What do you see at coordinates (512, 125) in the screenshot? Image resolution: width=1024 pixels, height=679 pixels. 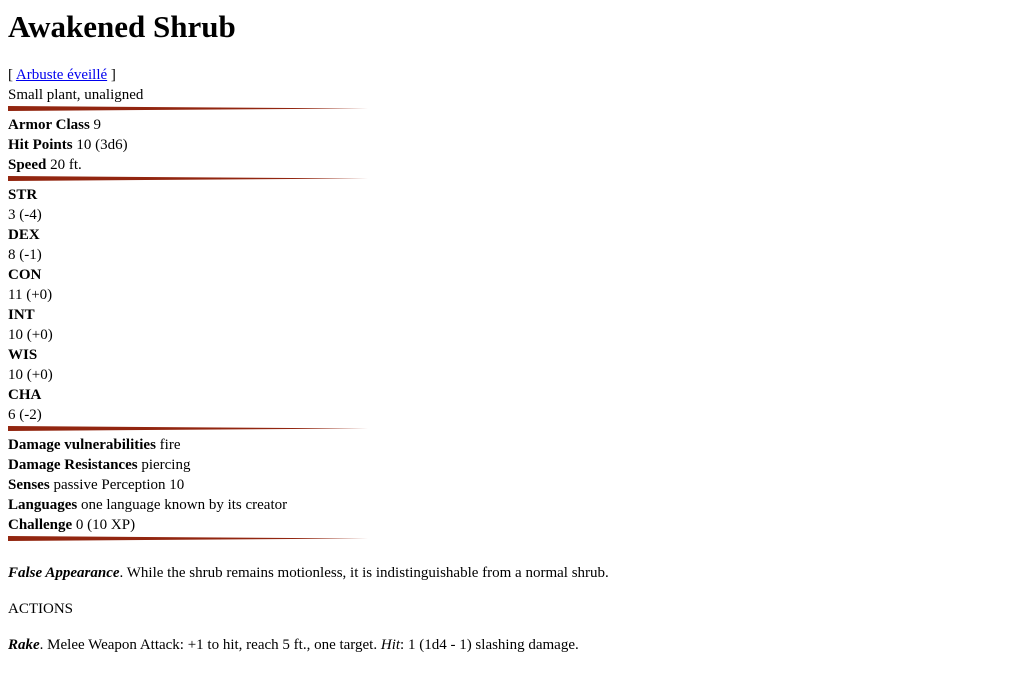 I see `armor-class: Armor Class 9` at bounding box center [512, 125].